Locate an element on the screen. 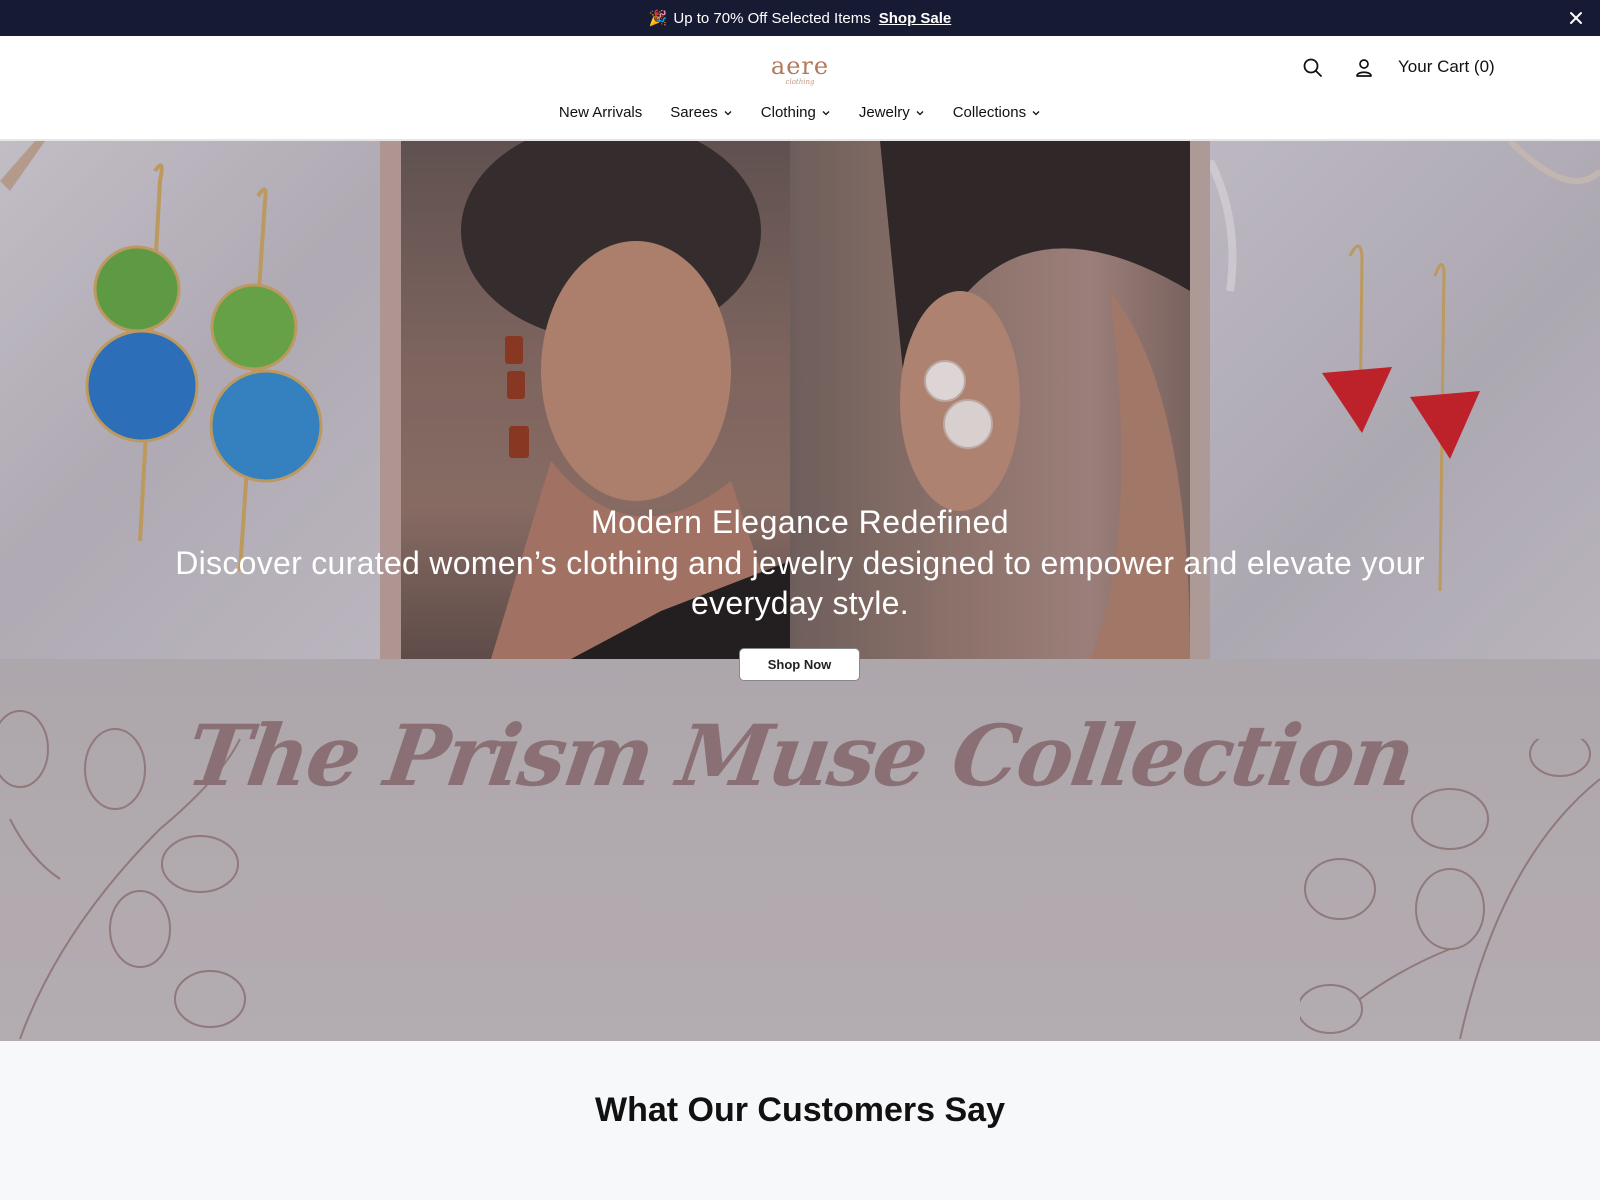 This screenshot has height=1200, width=1600. account-icon is located at coordinates (1364, 68).